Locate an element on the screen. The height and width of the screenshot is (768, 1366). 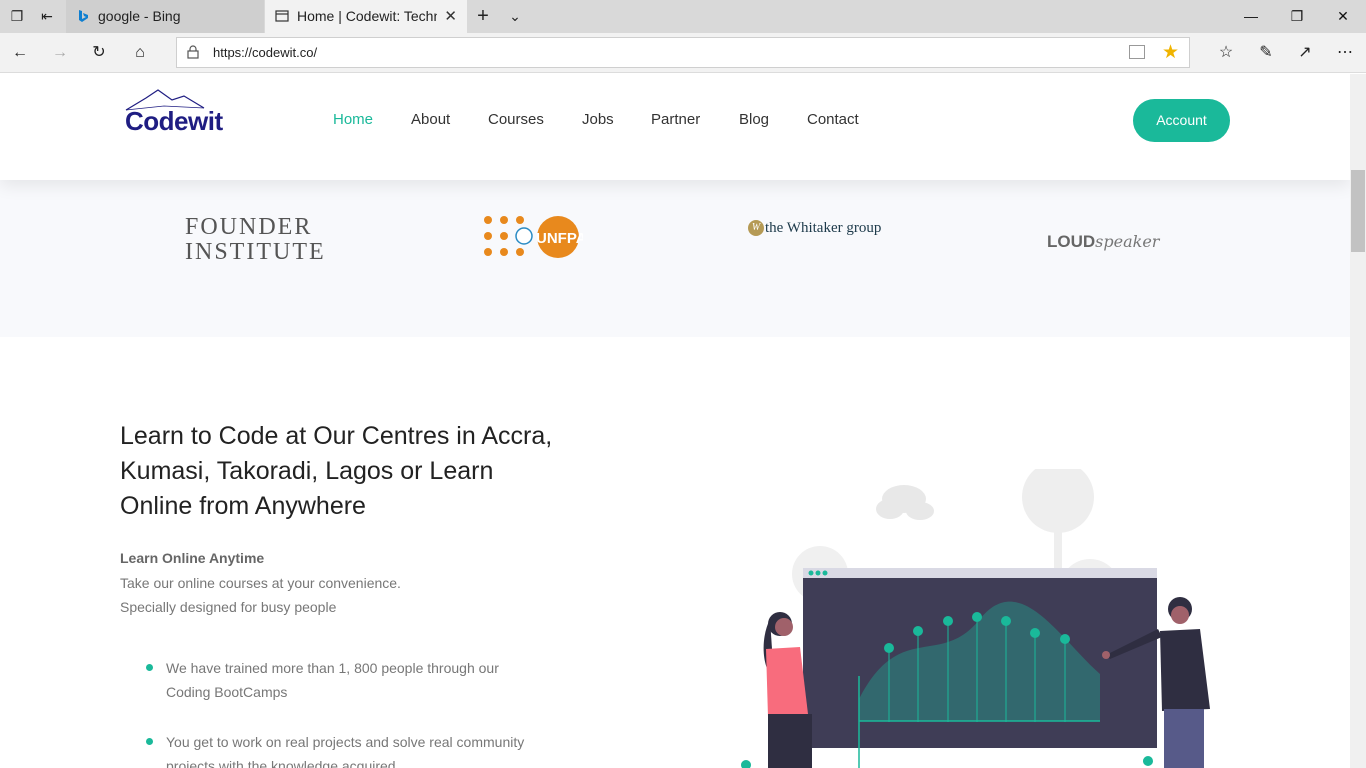
restore-icon: ❐ is located at coordinates (1297, 16).